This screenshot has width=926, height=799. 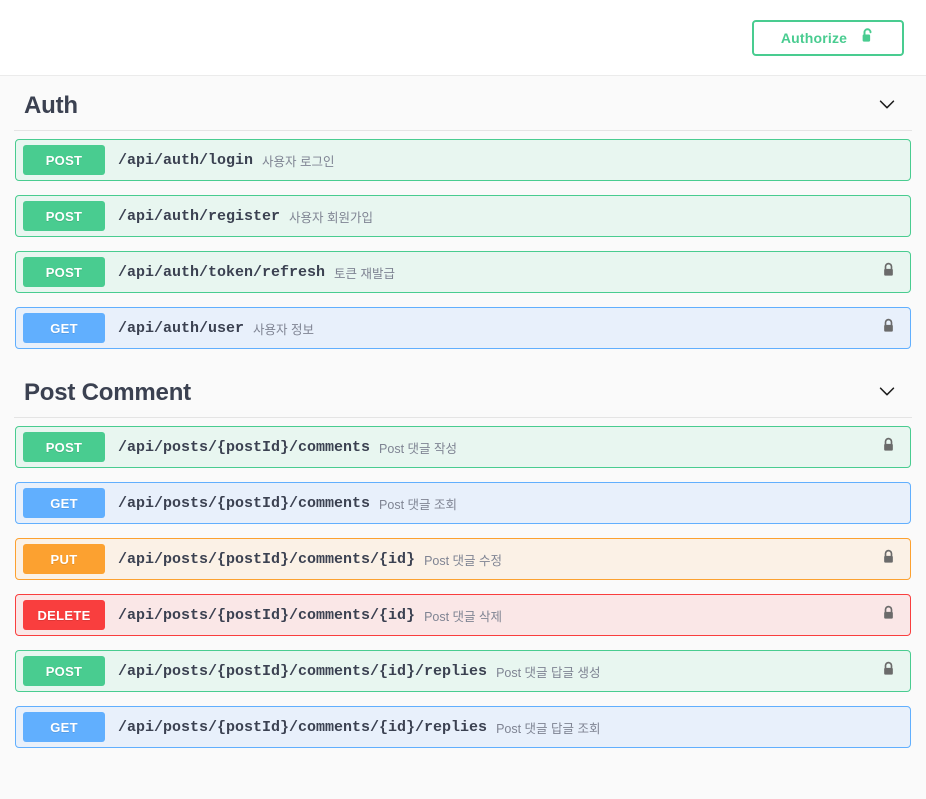 What do you see at coordinates (548, 728) in the screenshot?
I see `operation-description: Post 댓글 답글 조회` at bounding box center [548, 728].